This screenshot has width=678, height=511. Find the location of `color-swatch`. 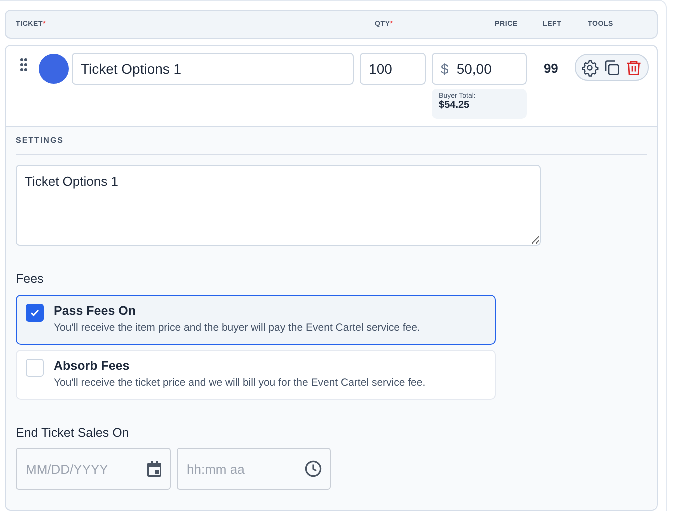

color-swatch is located at coordinates (53, 69).